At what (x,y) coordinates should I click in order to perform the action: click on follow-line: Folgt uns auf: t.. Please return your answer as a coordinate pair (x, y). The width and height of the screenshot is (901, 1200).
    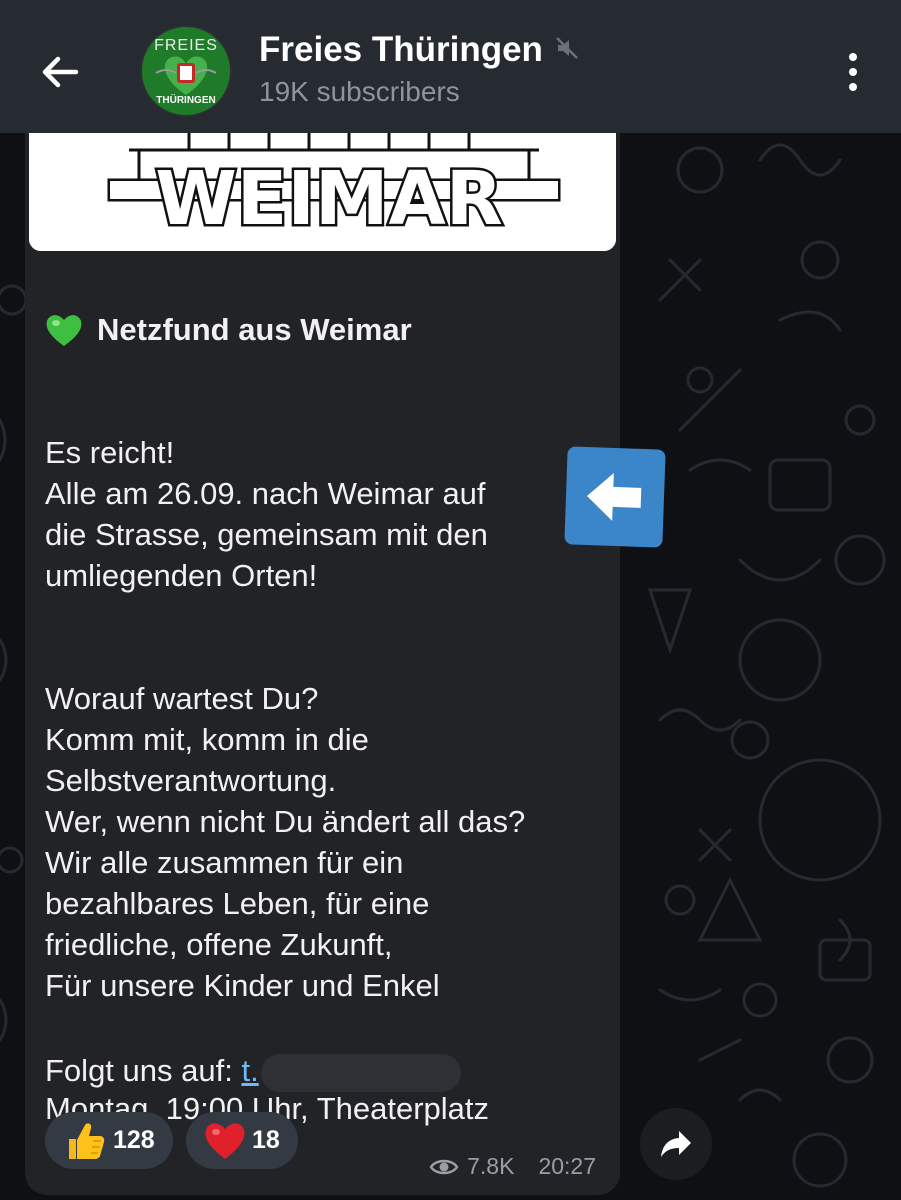
    Looking at the image, I should click on (253, 1071).